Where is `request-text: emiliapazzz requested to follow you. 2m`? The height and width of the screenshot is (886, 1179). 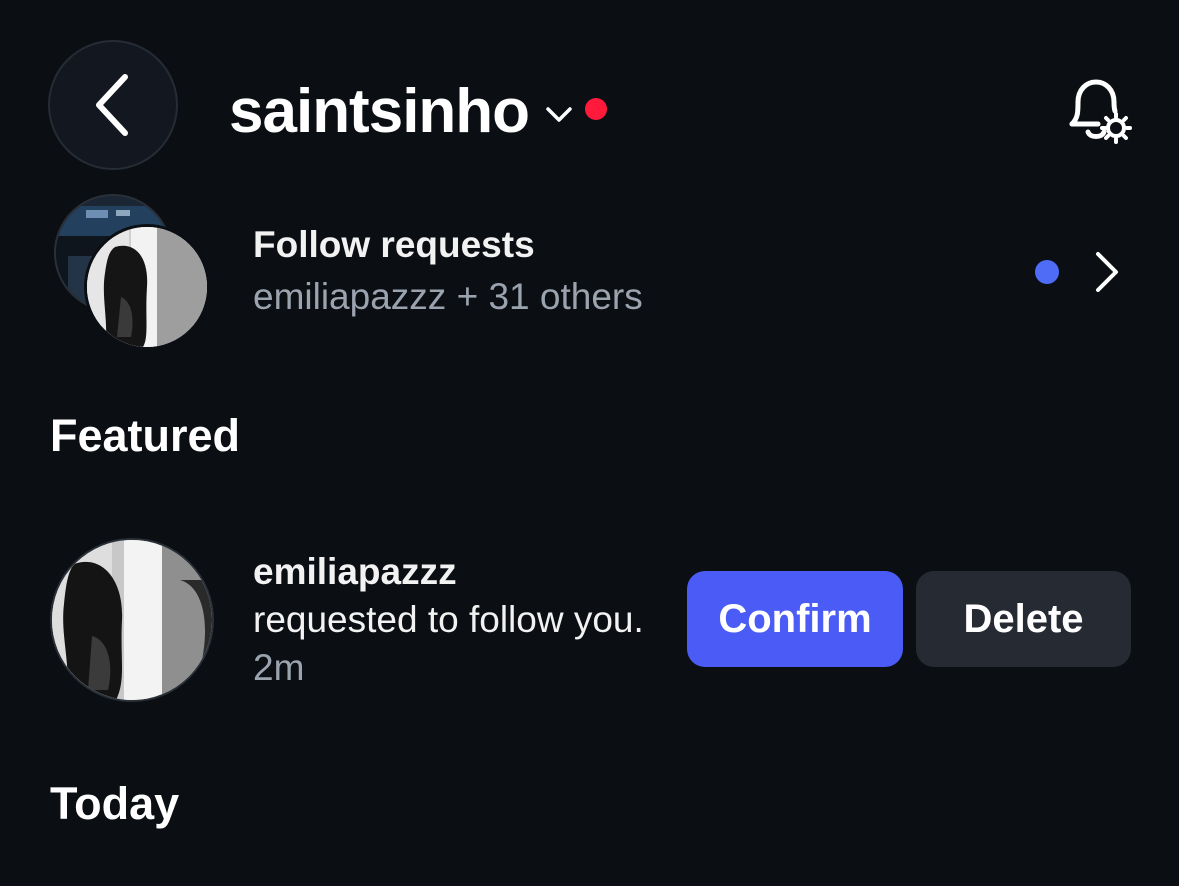
request-text: emiliapazzz requested to follow you. 2m is located at coordinates (463, 620).